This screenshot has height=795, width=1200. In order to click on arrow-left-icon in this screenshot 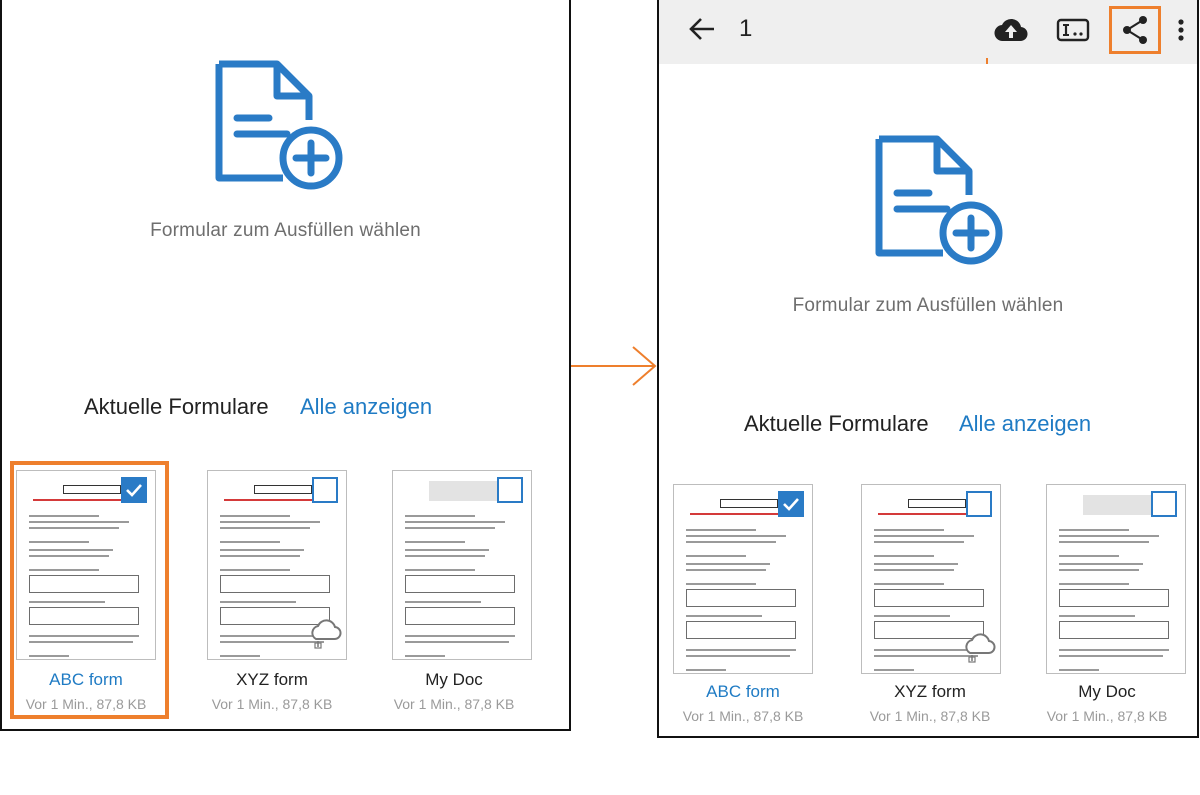, I will do `click(701, 29)`.